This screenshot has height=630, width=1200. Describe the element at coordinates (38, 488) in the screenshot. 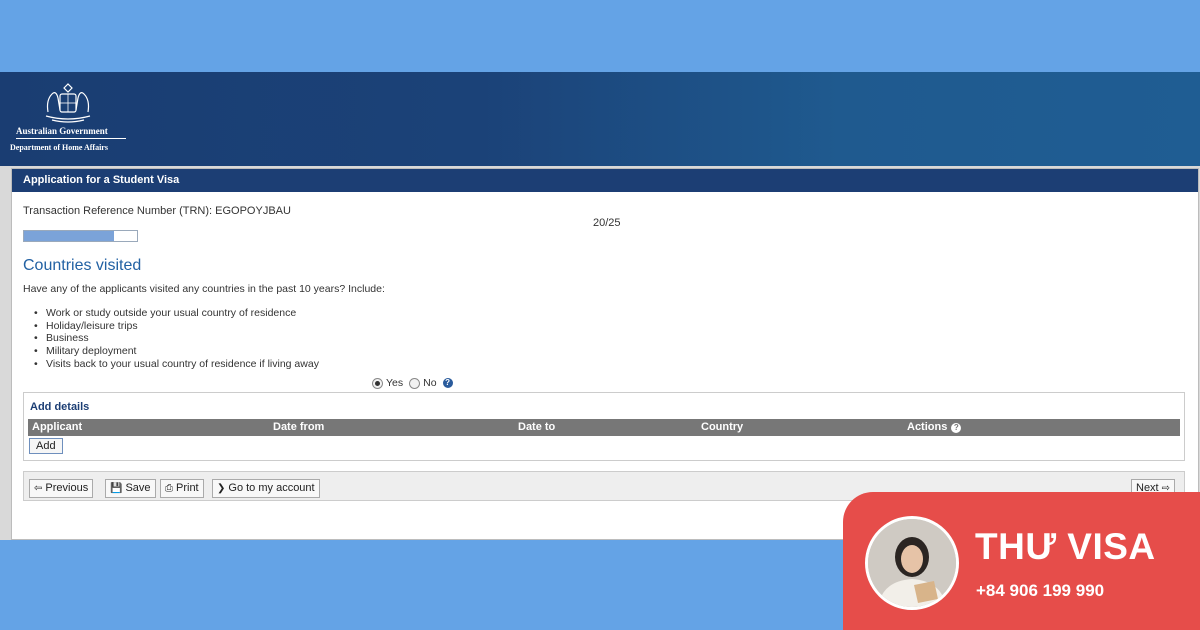

I see `arrow-left-icon: ⇦` at that location.